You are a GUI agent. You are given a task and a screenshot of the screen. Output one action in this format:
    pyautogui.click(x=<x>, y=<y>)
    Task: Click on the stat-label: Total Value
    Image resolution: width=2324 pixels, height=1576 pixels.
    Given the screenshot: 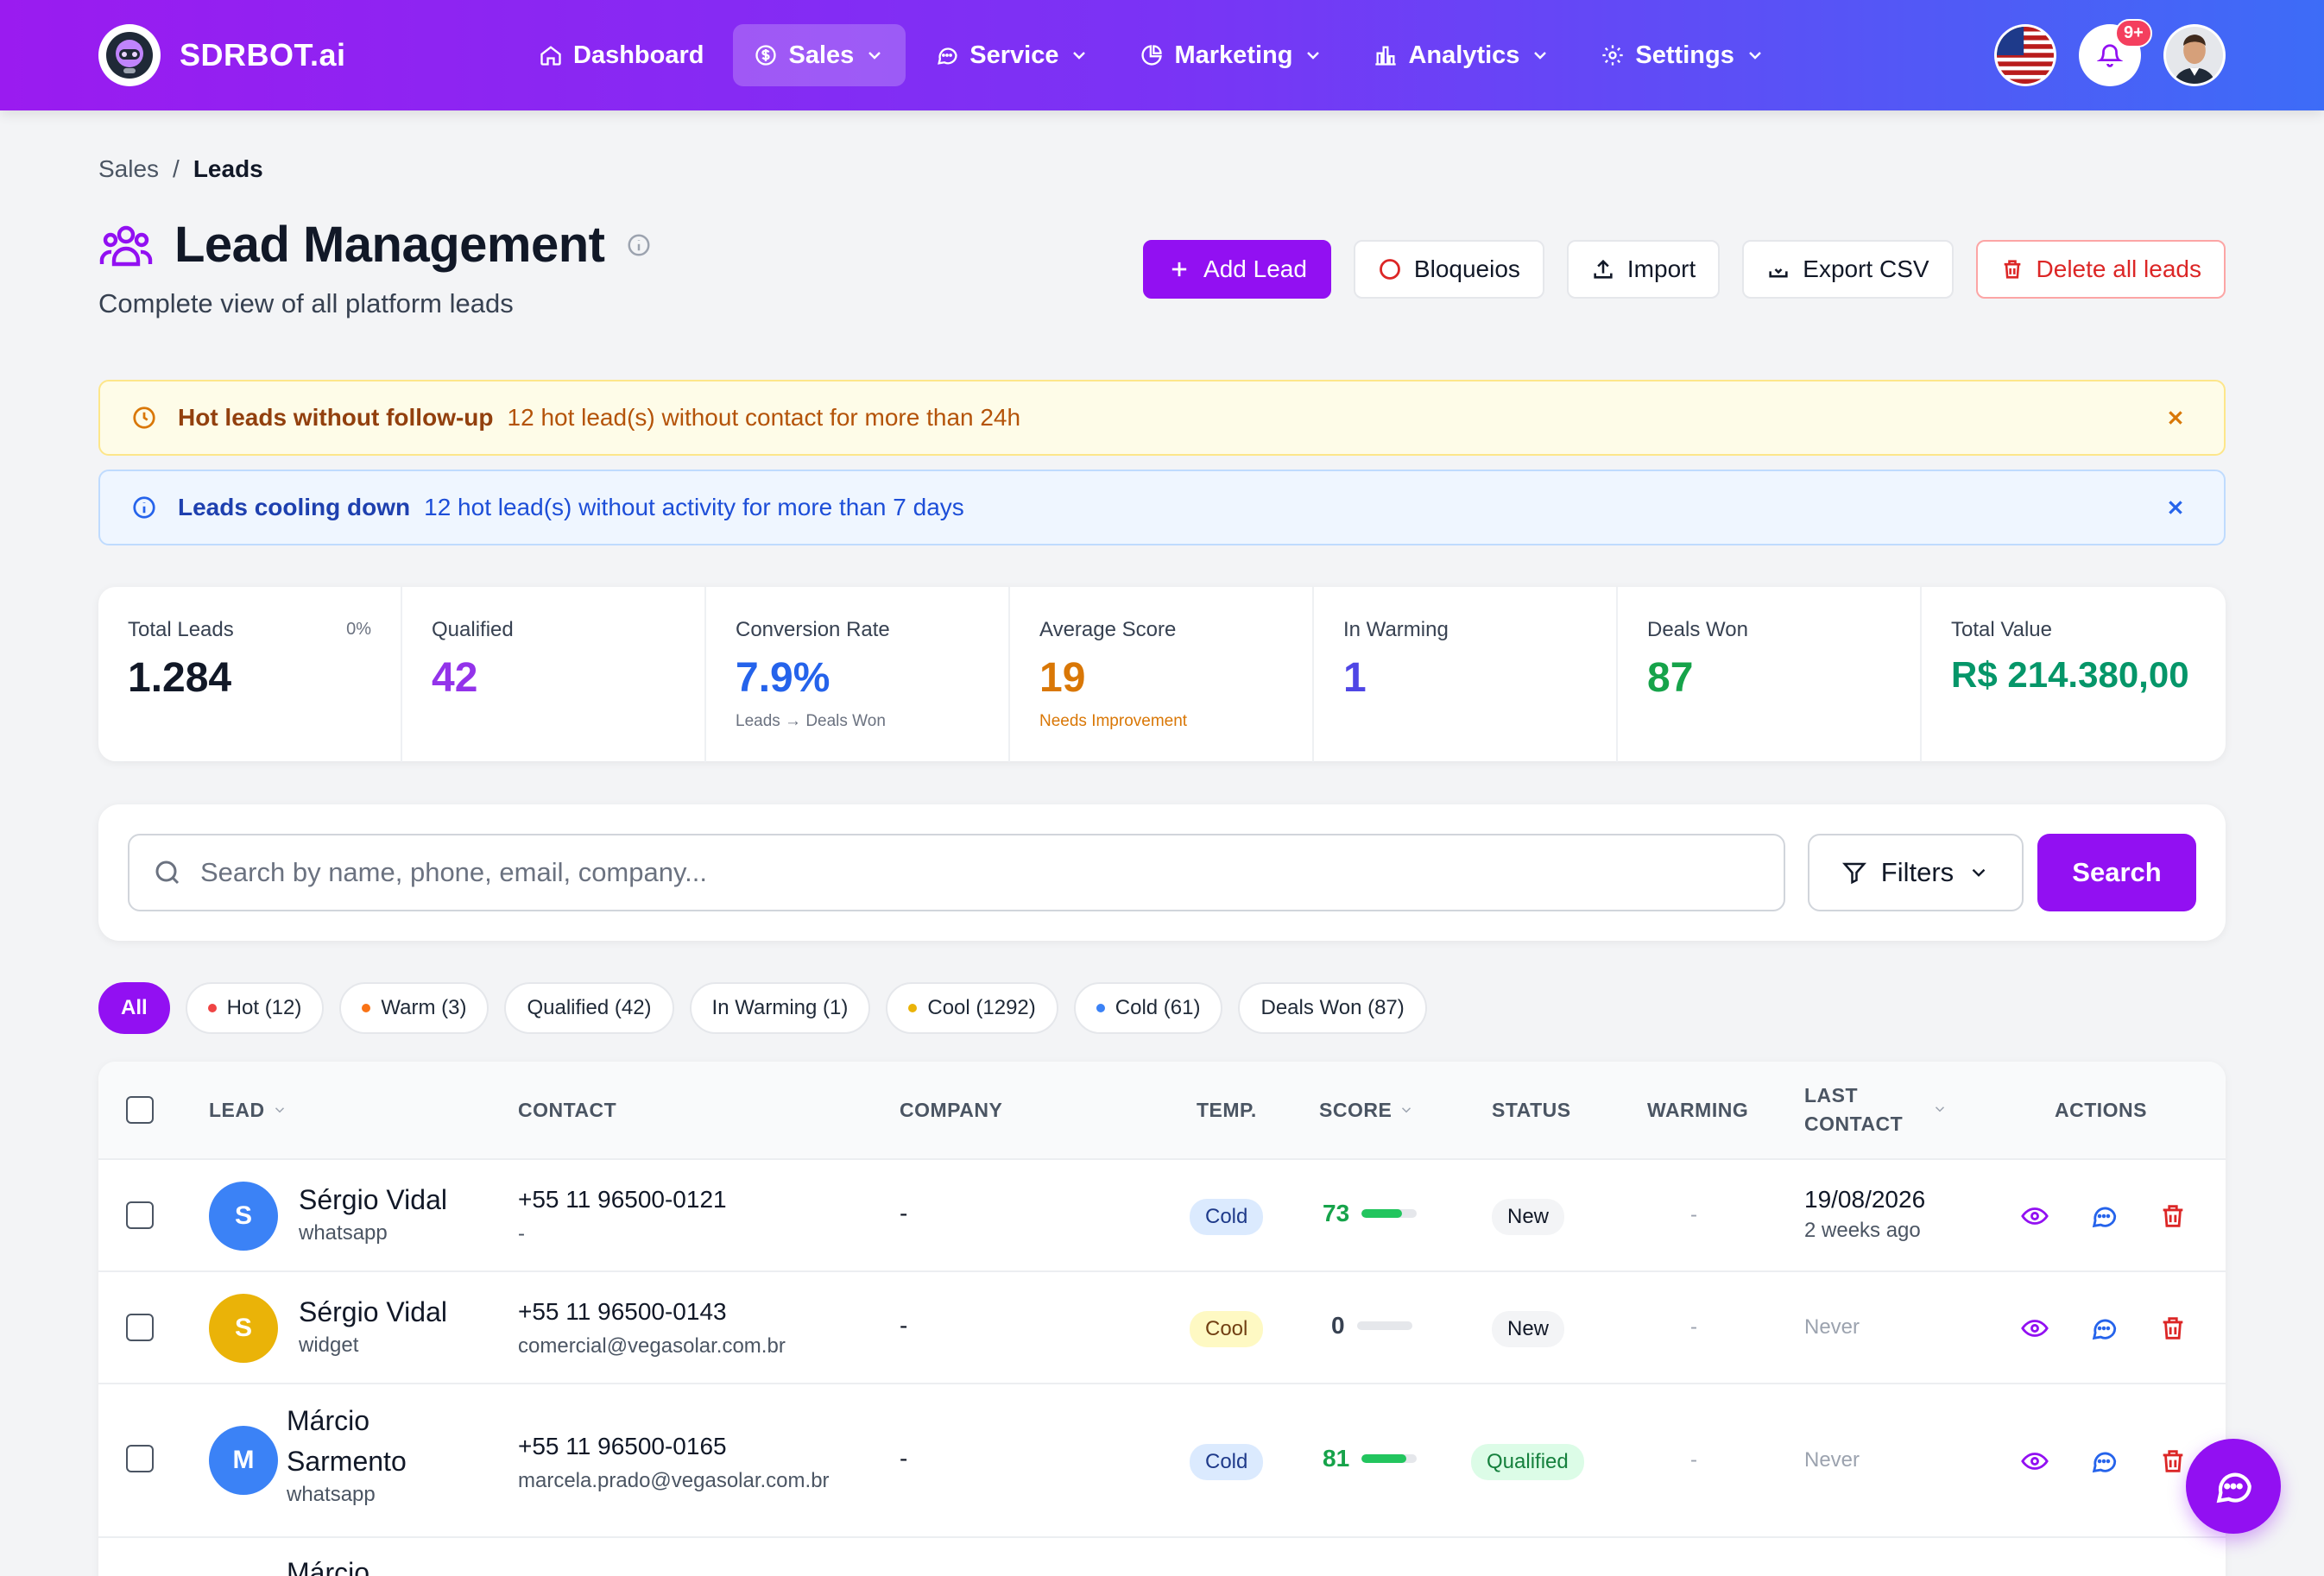 What is the action you would take?
    pyautogui.click(x=2002, y=629)
    